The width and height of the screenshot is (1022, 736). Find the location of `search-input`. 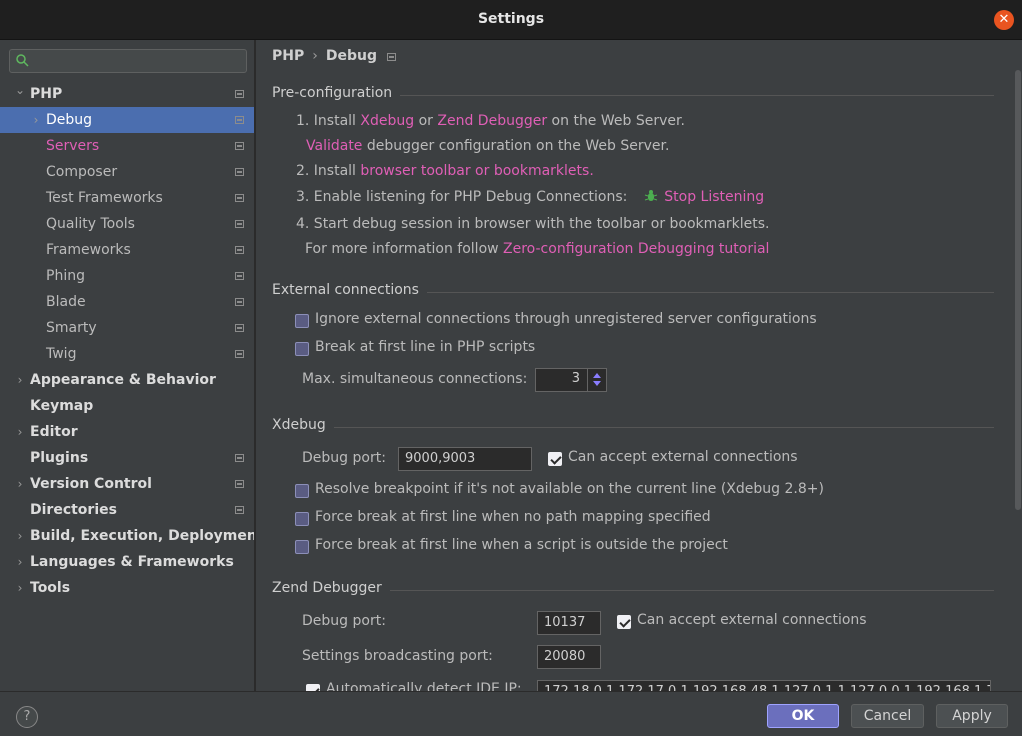

search-input is located at coordinates (128, 61).